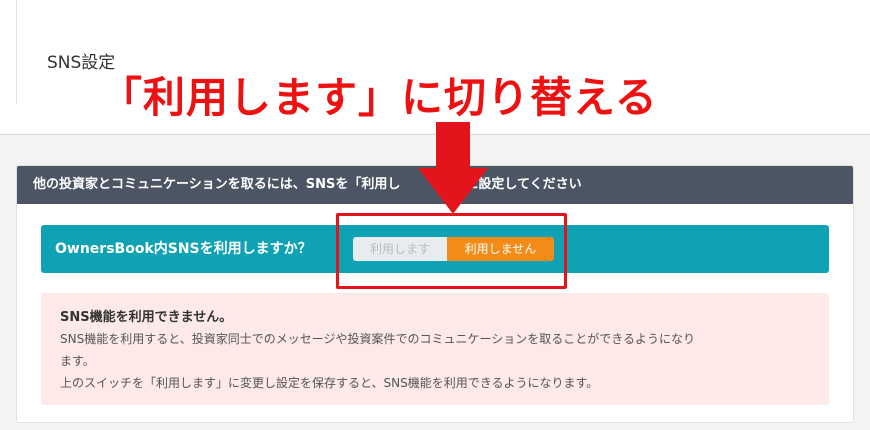 The image size is (870, 430). Describe the element at coordinates (453, 168) in the screenshot. I see `down-arrow-icon` at that location.